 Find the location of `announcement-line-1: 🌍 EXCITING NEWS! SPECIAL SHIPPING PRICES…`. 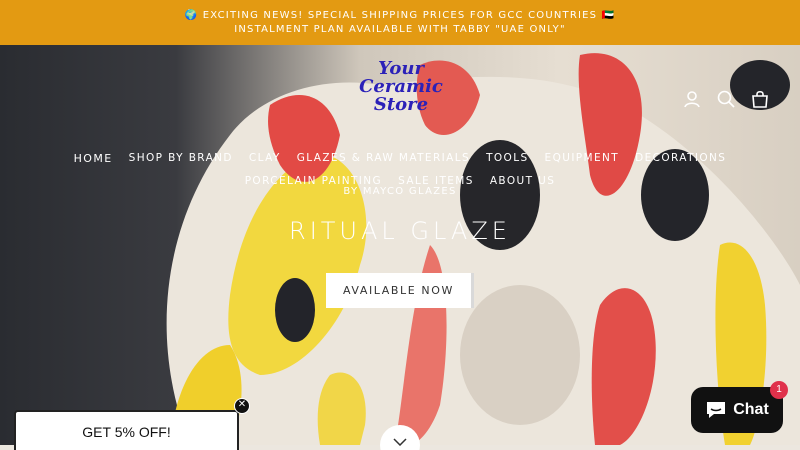

announcement-line-1: 🌍 EXCITING NEWS! SPECIAL SHIPPING PRICES… is located at coordinates (400, 15).